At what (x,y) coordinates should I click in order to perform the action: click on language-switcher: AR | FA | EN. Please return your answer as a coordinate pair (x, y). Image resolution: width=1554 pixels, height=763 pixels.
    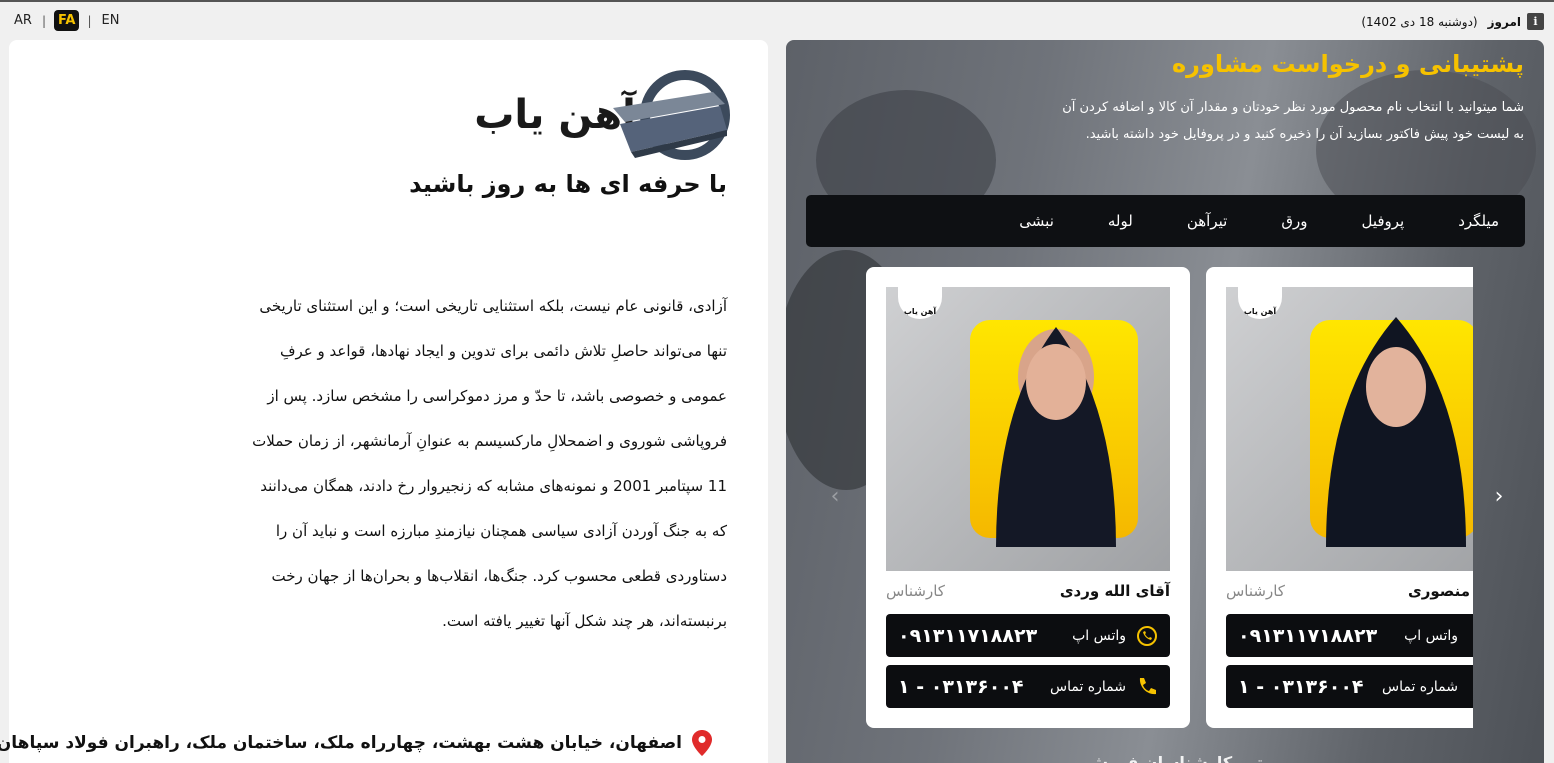
    Looking at the image, I should click on (66, 20).